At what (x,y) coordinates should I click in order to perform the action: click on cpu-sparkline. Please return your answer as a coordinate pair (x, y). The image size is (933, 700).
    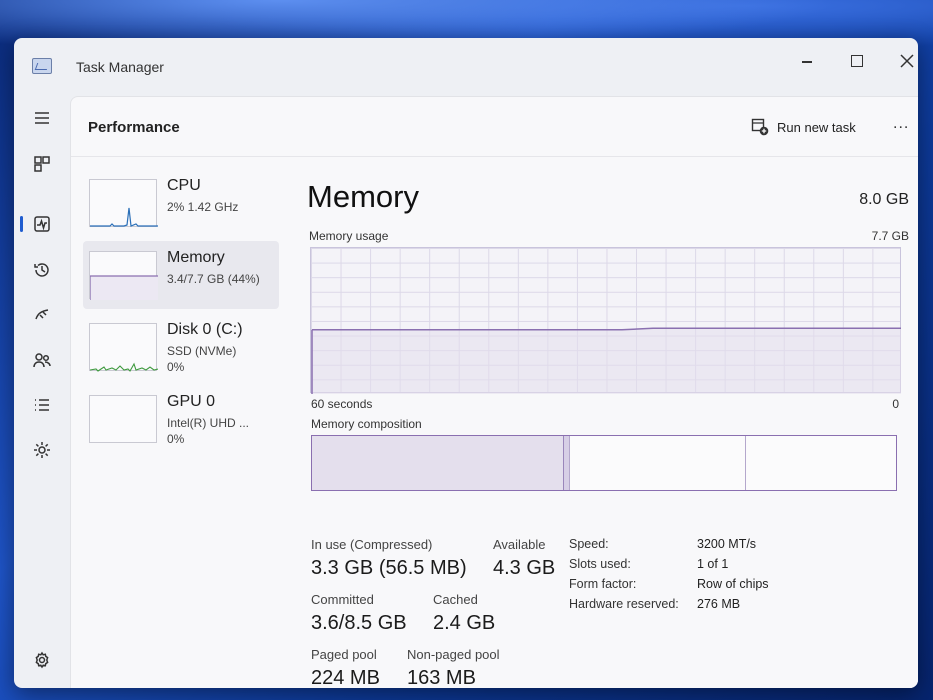
    Looking at the image, I should click on (124, 217).